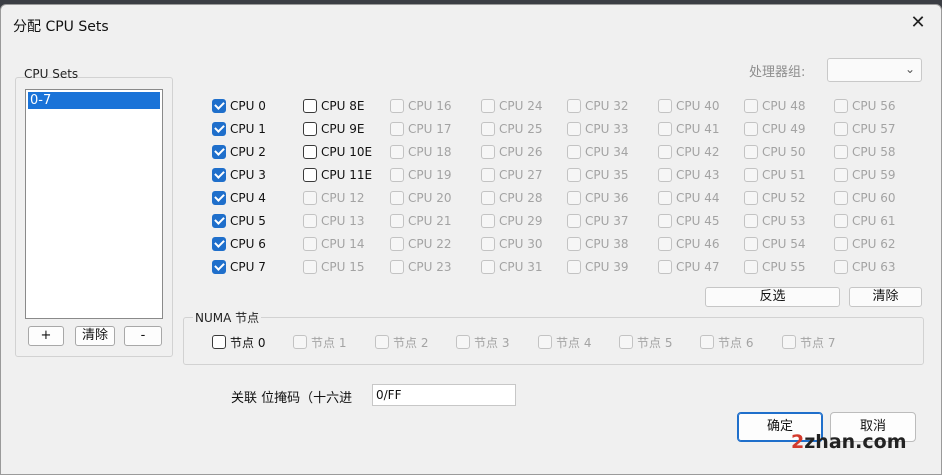  What do you see at coordinates (784, 129) in the screenshot?
I see `cpu-label: CPU 49` at bounding box center [784, 129].